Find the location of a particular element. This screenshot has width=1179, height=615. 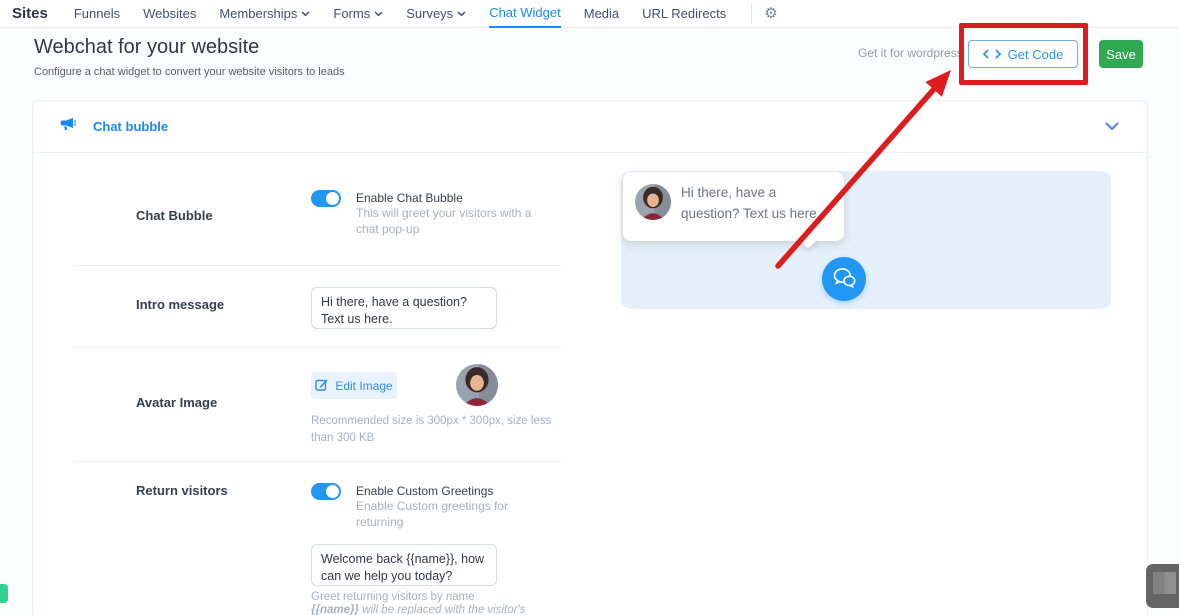

nav-item-websites: Websites is located at coordinates (169, 14).